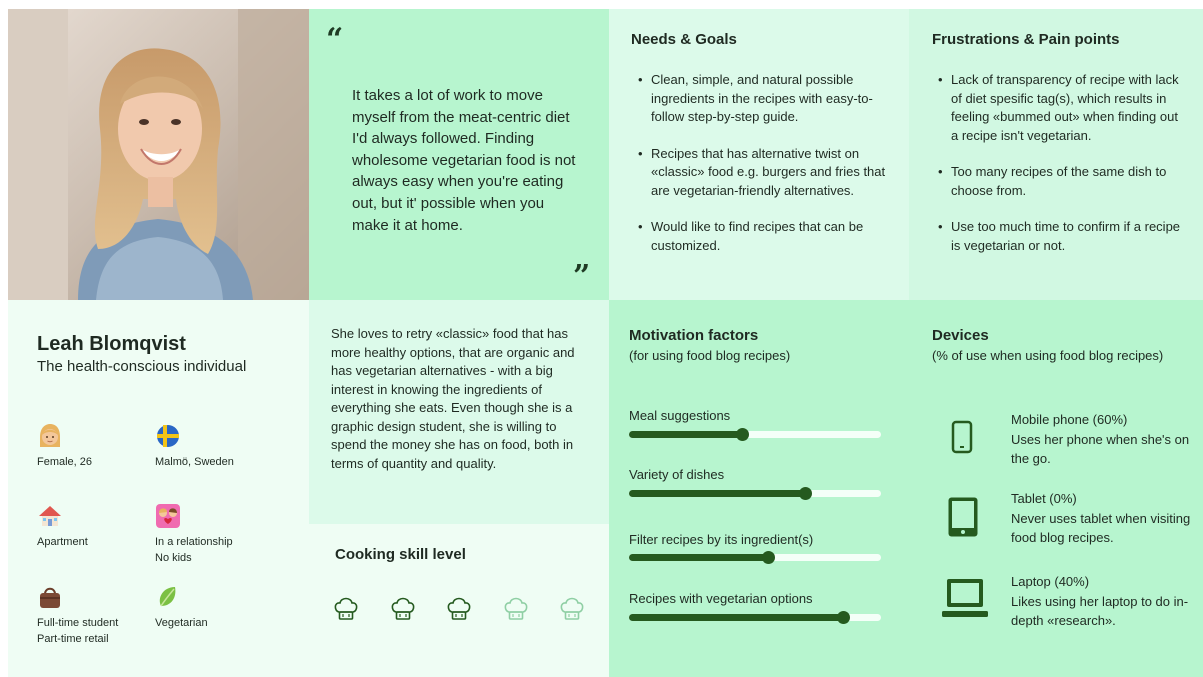  What do you see at coordinates (960, 335) in the screenshot?
I see `devices-title: Devices` at bounding box center [960, 335].